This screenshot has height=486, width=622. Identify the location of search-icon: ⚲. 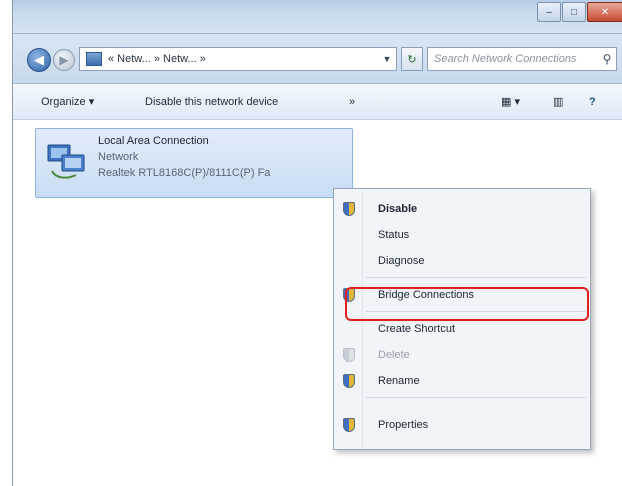
(607, 59).